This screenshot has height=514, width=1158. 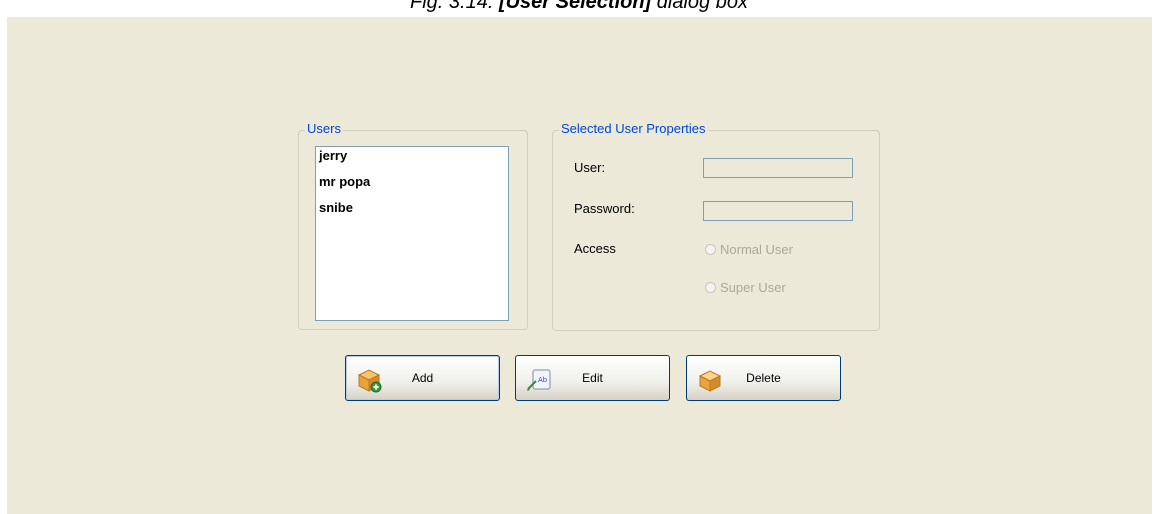 I want to click on delete-button-label: Delete, so click(x=763, y=378).